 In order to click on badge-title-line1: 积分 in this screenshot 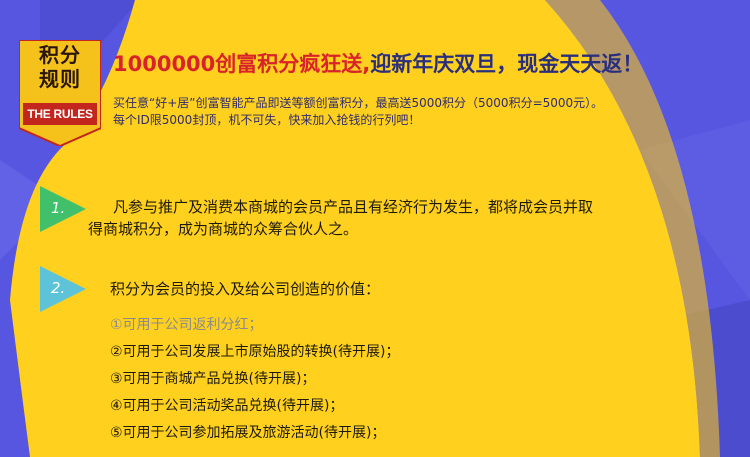, I will do `click(60, 55)`.